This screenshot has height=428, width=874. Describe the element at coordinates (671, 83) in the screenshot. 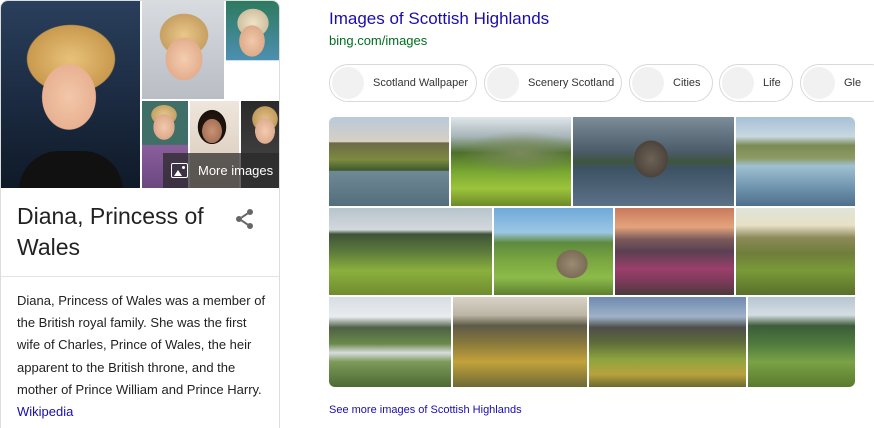

I see `chip-cities: Cities` at that location.